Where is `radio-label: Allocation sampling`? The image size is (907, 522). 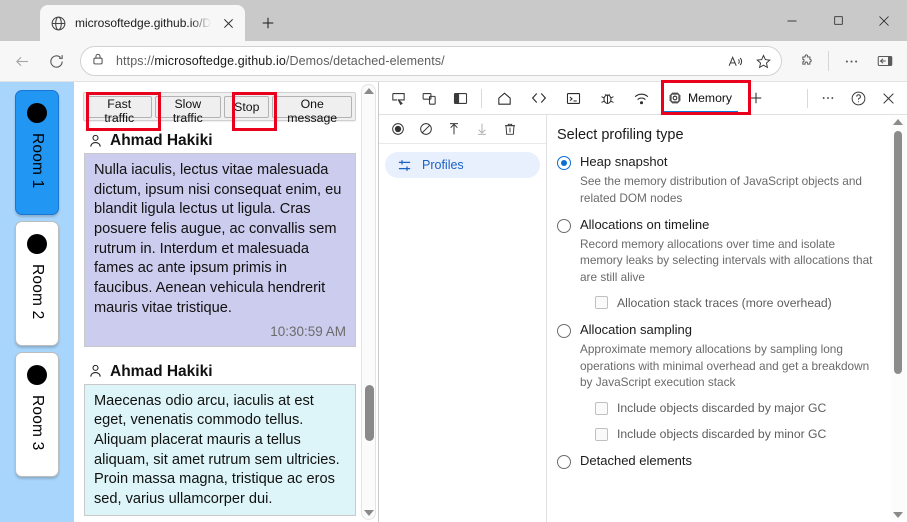
radio-label: Allocation sampling is located at coordinates (636, 329).